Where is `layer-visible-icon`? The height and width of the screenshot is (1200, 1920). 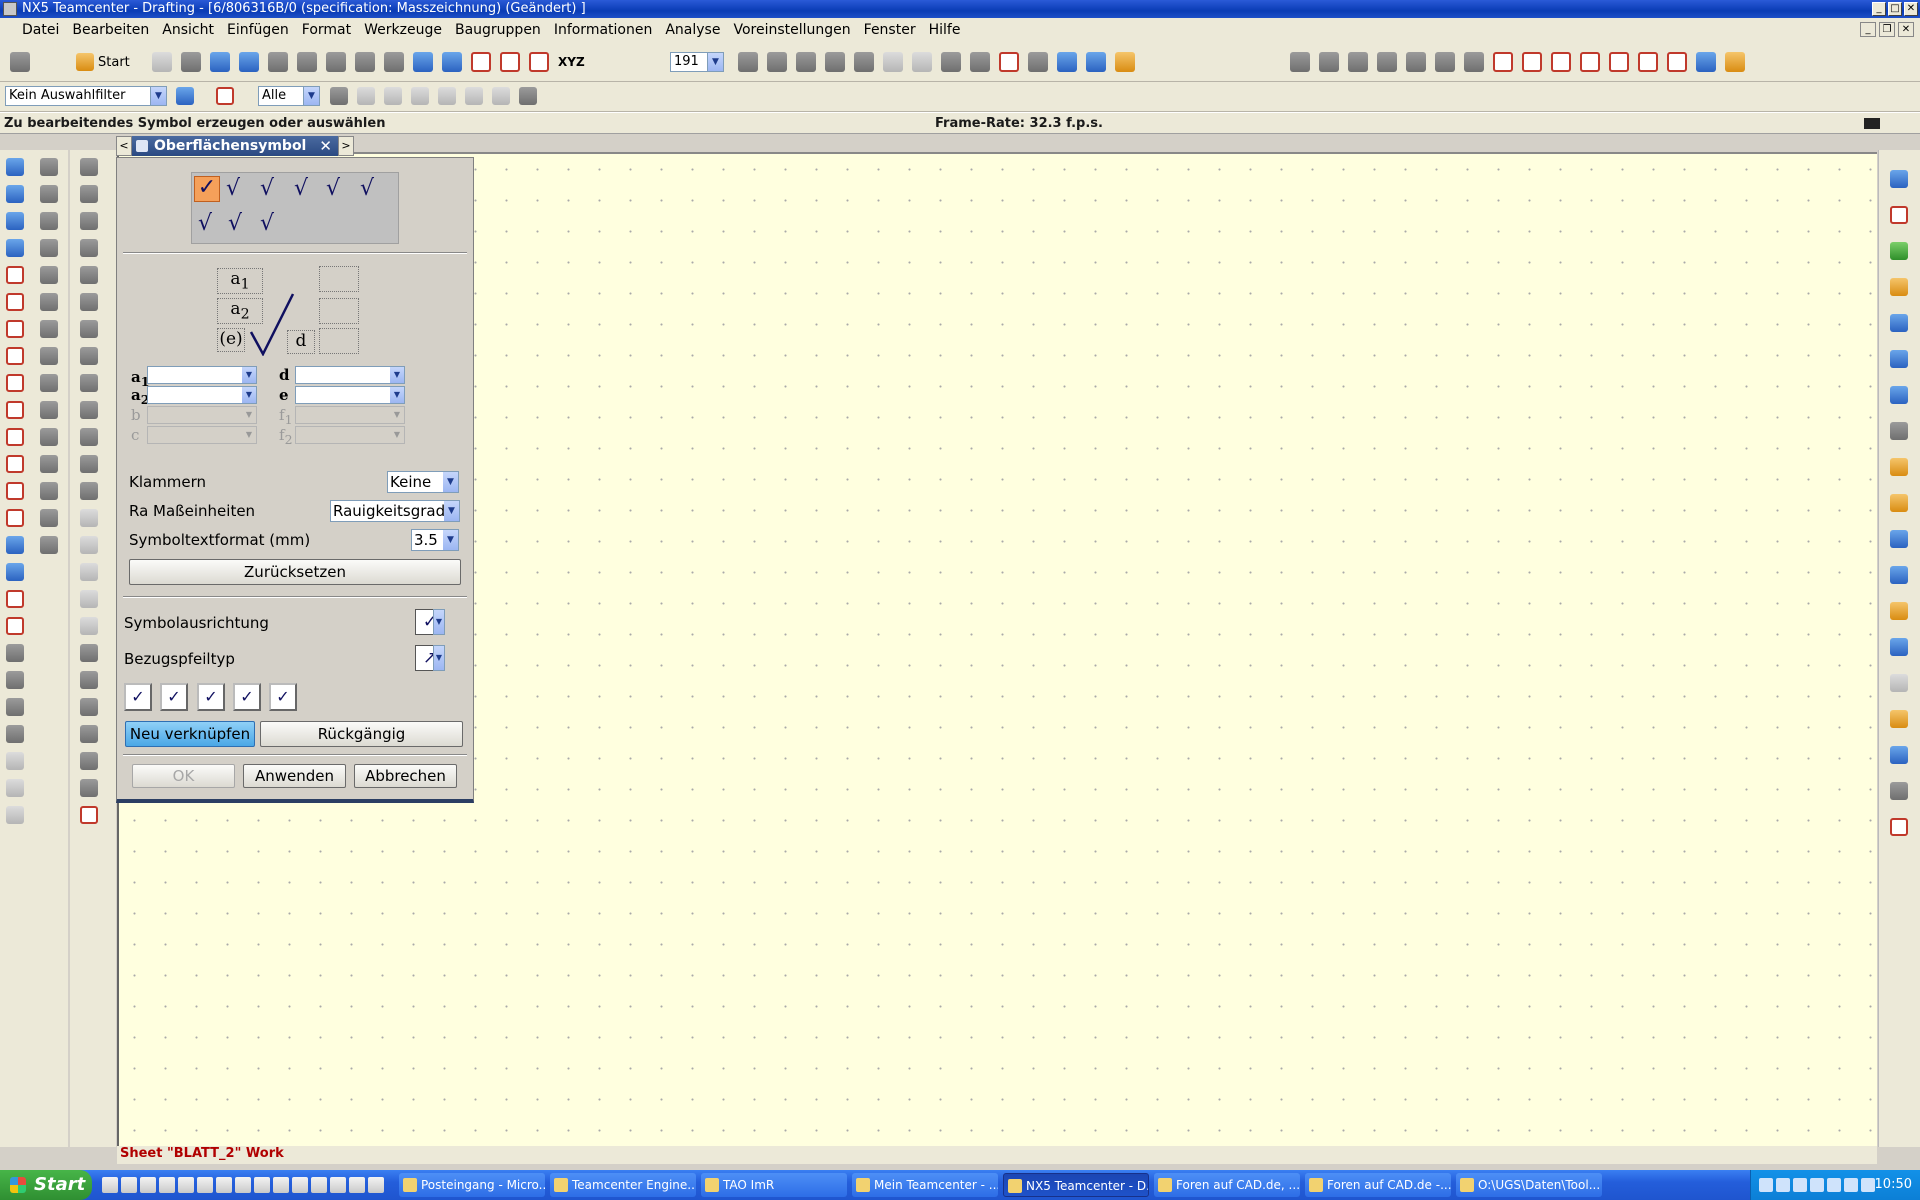 layer-visible-icon is located at coordinates (777, 62).